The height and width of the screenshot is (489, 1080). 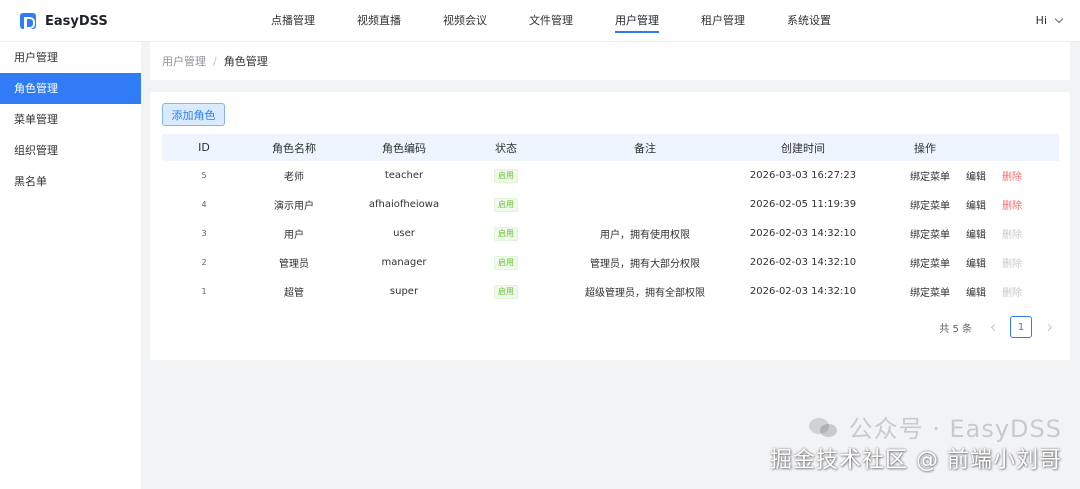 I want to click on chevron-right-icon, so click(x=1048, y=327).